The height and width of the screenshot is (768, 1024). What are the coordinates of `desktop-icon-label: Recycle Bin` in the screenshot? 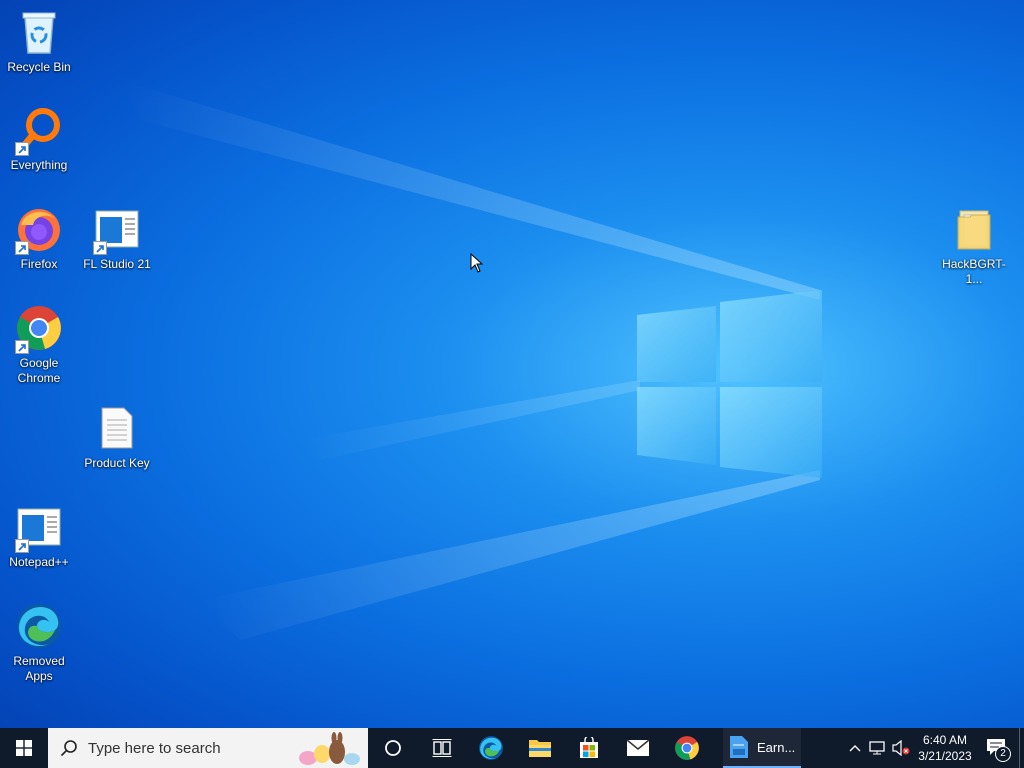 It's located at (39, 67).